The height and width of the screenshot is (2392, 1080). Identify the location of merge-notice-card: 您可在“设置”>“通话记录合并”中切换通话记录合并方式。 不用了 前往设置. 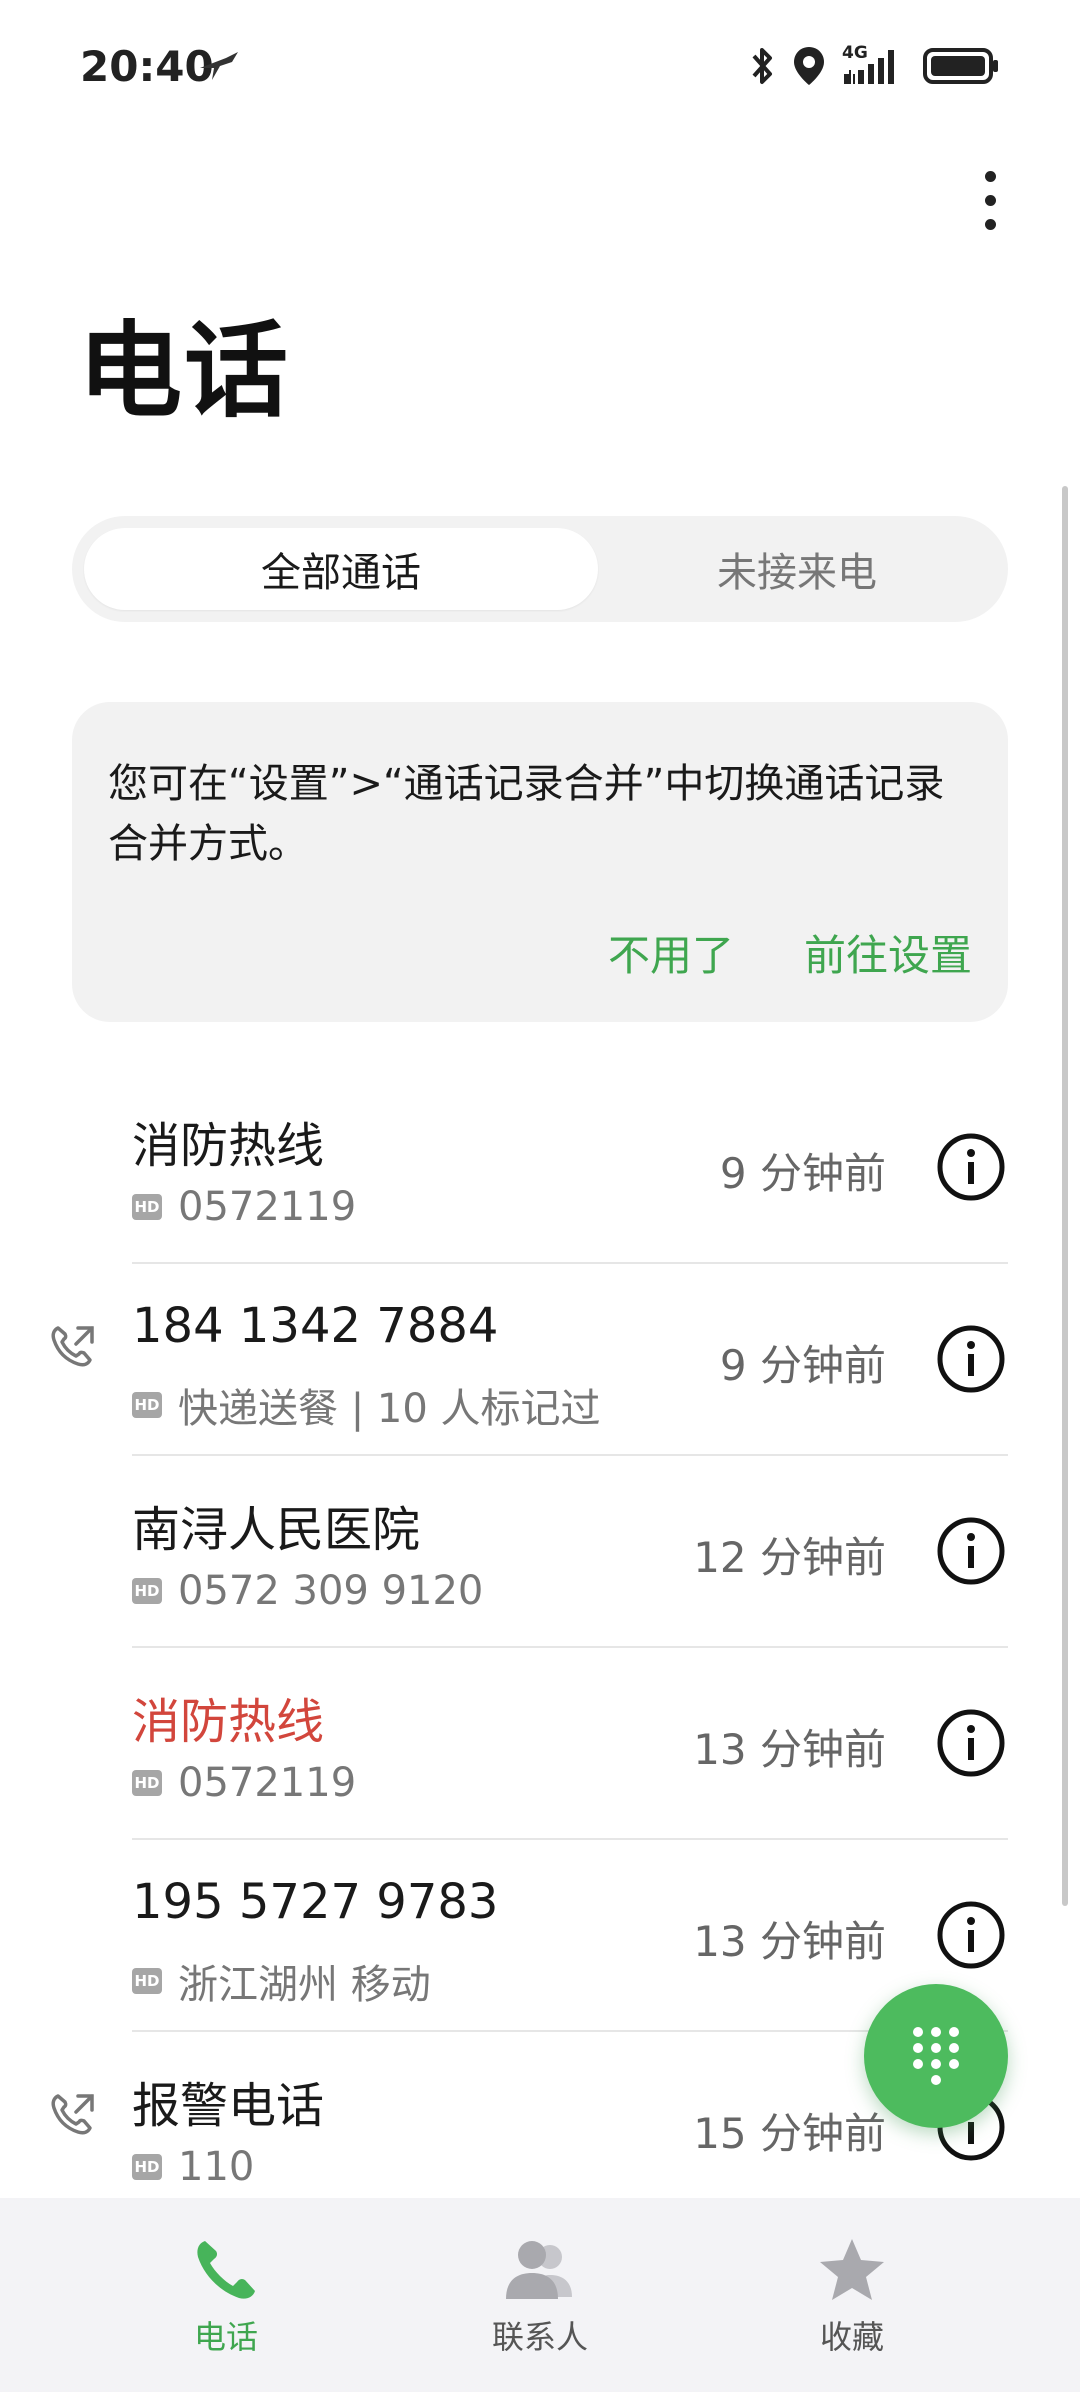
(540, 862).